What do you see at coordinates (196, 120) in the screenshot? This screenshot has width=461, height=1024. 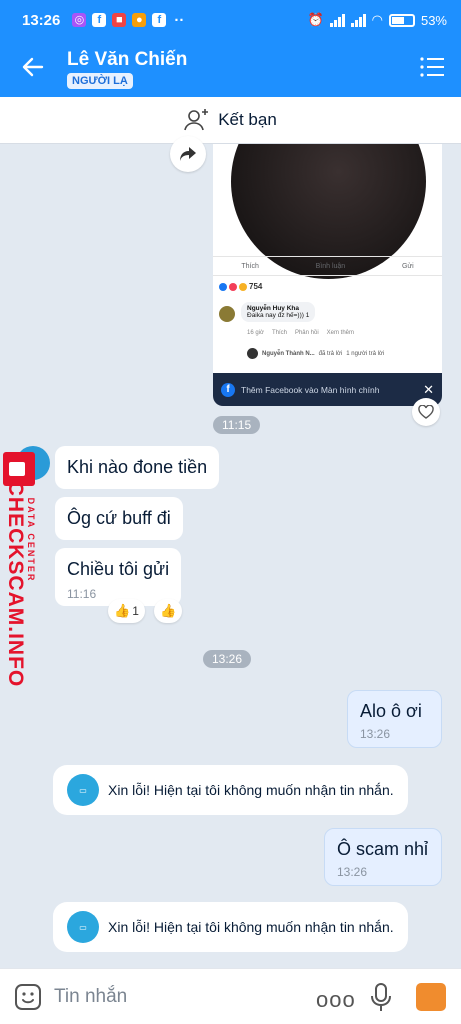 I see `add-friend-icon` at bounding box center [196, 120].